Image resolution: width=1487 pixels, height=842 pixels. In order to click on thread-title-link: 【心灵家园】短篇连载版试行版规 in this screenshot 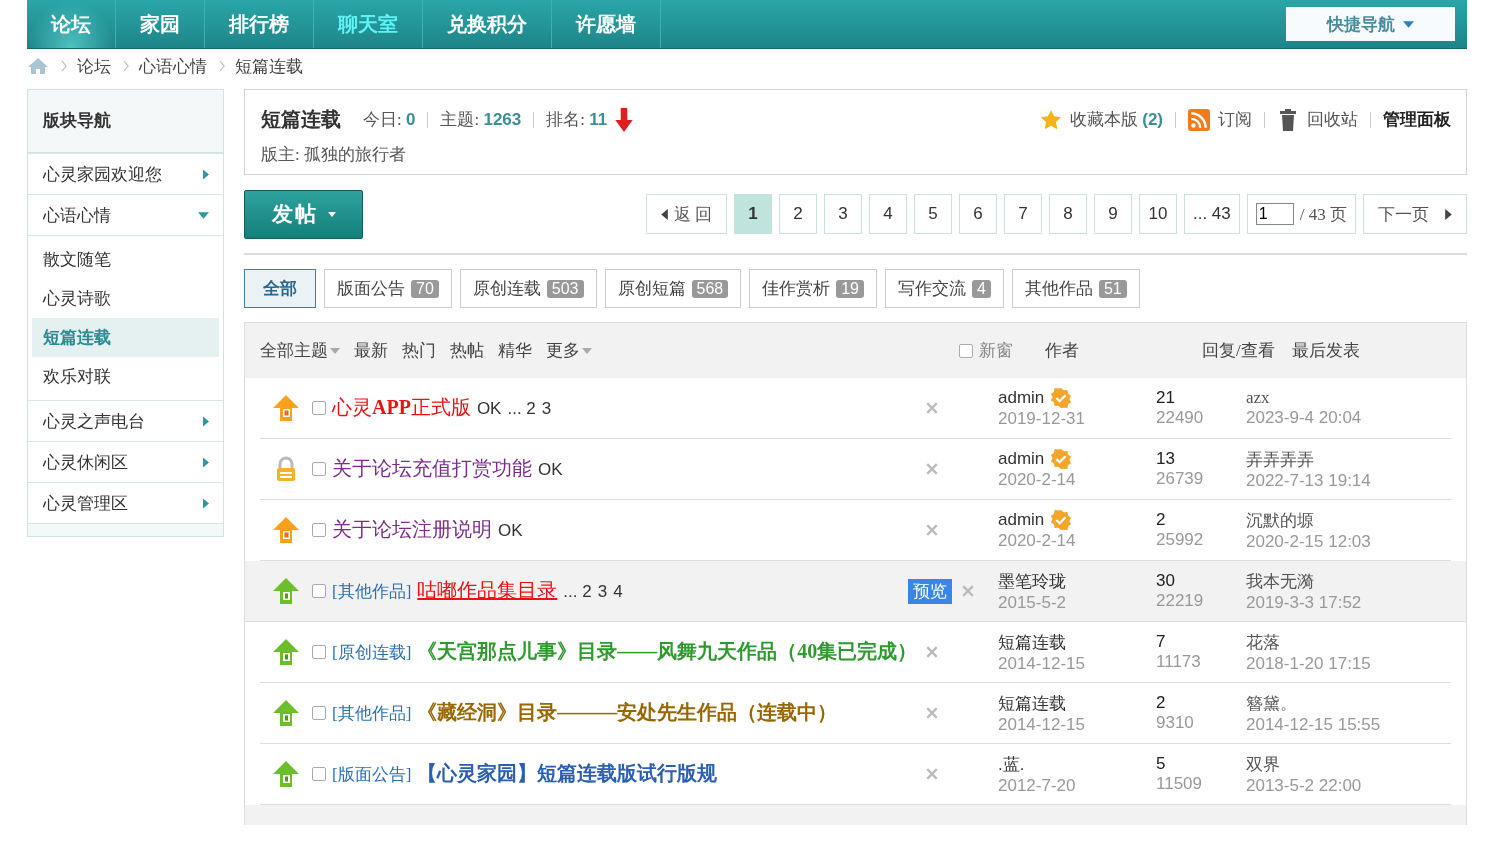, I will do `click(567, 773)`.